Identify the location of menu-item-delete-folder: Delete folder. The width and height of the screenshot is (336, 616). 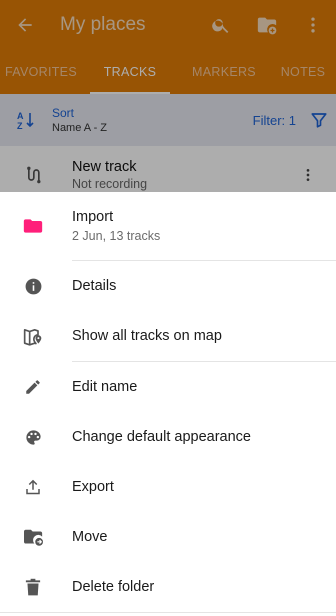
(168, 587).